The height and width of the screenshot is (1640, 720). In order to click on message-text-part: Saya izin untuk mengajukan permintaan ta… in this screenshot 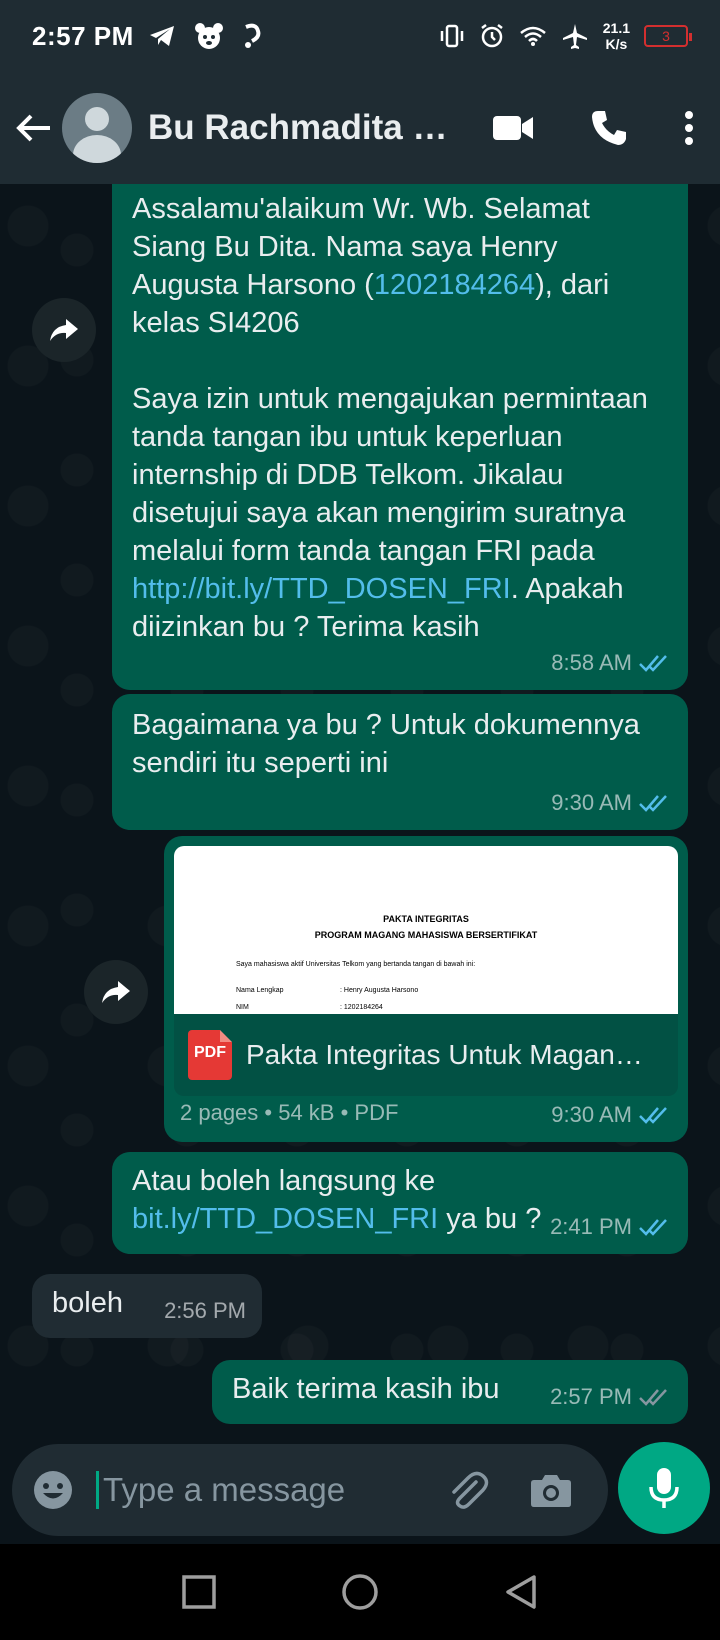, I will do `click(390, 475)`.